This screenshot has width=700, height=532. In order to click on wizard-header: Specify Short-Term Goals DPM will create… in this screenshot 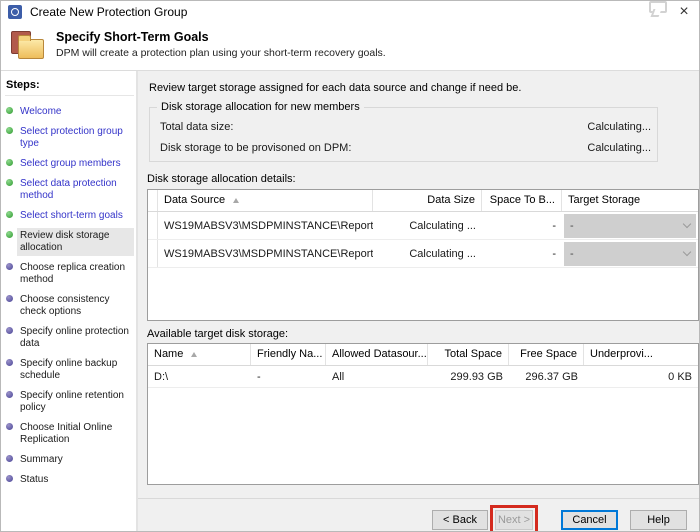, I will do `click(350, 47)`.